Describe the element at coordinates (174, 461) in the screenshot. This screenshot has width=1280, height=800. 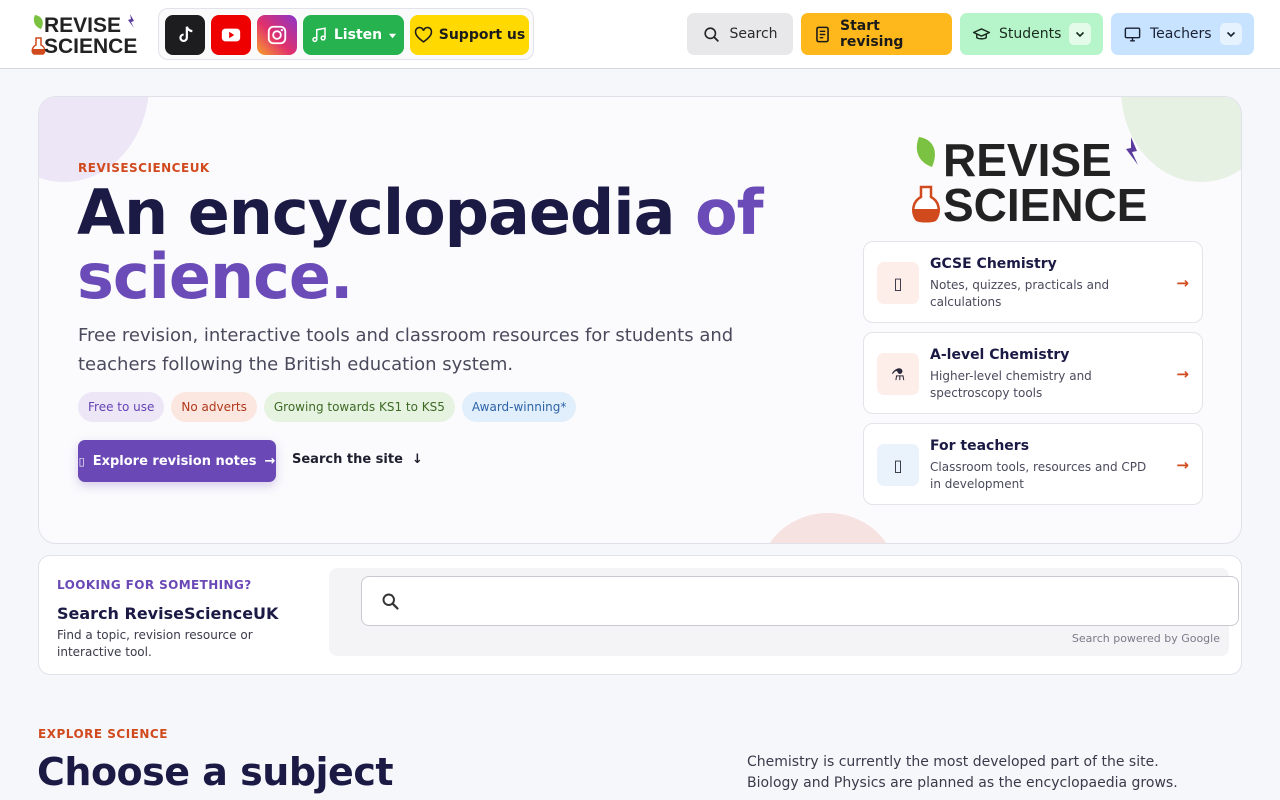
I see `explore-notes-label: Explore revision notes` at that location.